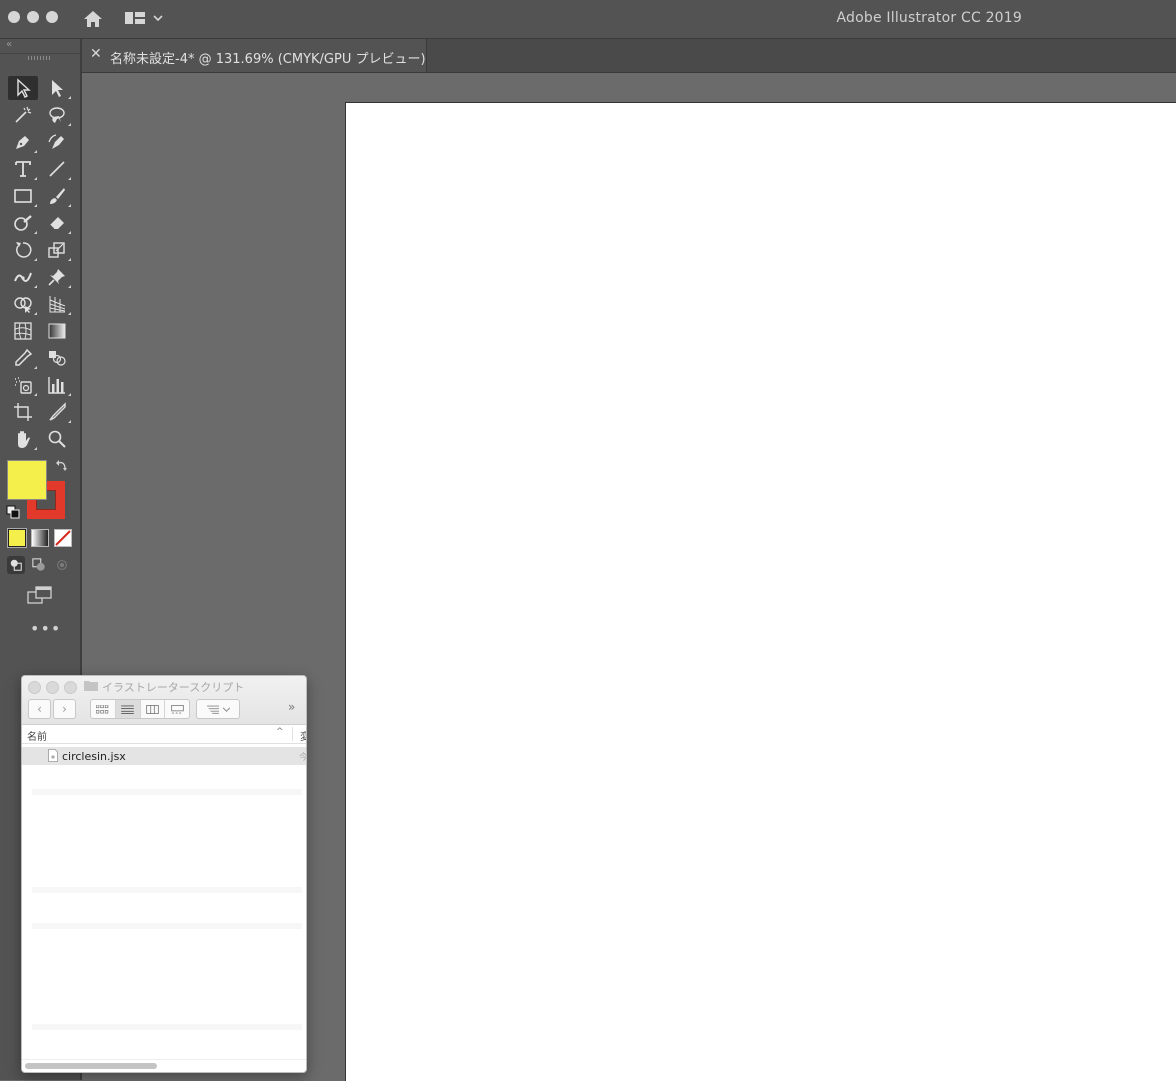 The width and height of the screenshot is (1176, 1081). I want to click on color-mode-button, so click(17, 538).